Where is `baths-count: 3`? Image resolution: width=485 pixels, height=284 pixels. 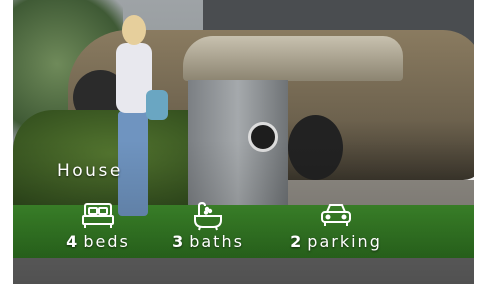 baths-count: 3 is located at coordinates (179, 241).